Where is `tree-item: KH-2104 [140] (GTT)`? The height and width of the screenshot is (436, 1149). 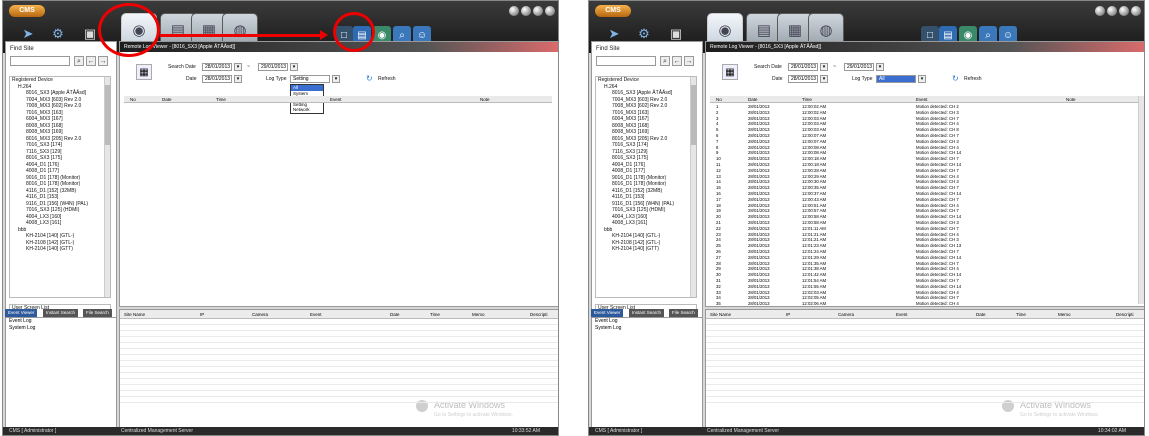 tree-item: KH-2104 [140] (GTT) is located at coordinates (646, 249).